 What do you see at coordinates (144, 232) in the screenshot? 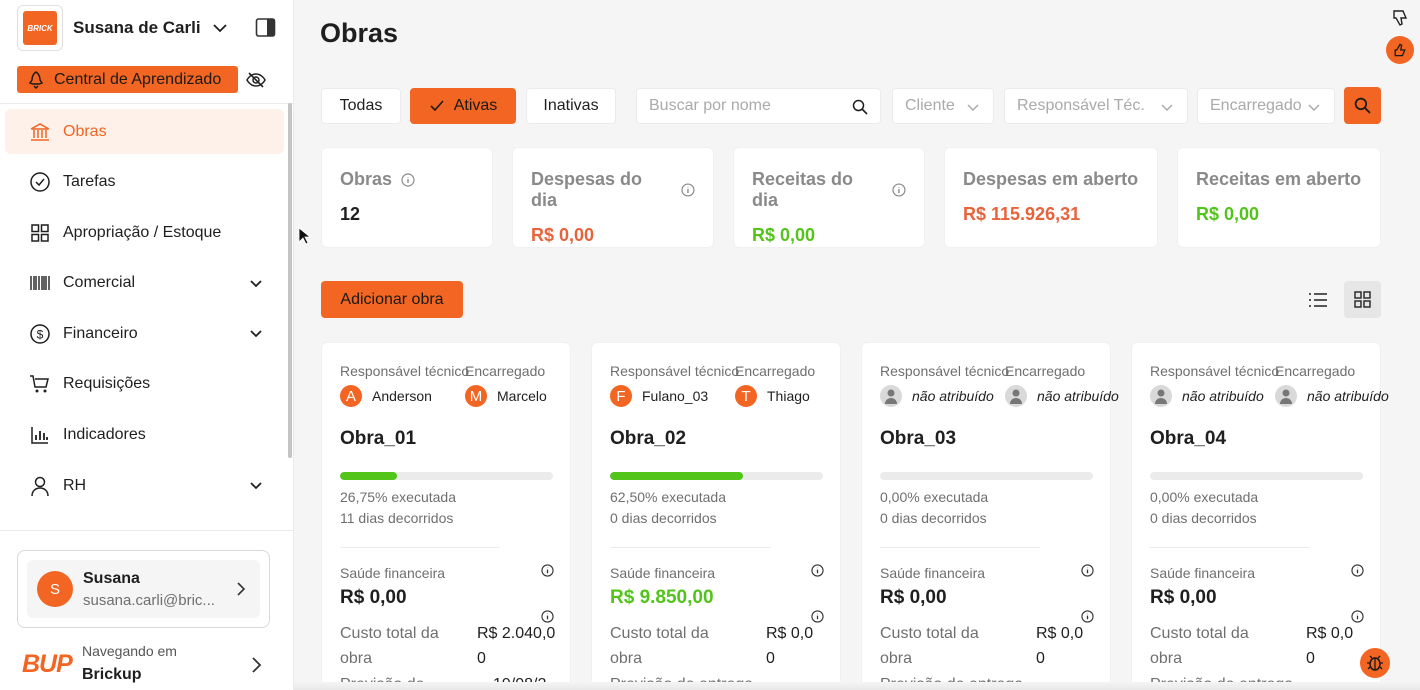
I see `sidebar-item-apropriacao: Apropriação / Estoque` at bounding box center [144, 232].